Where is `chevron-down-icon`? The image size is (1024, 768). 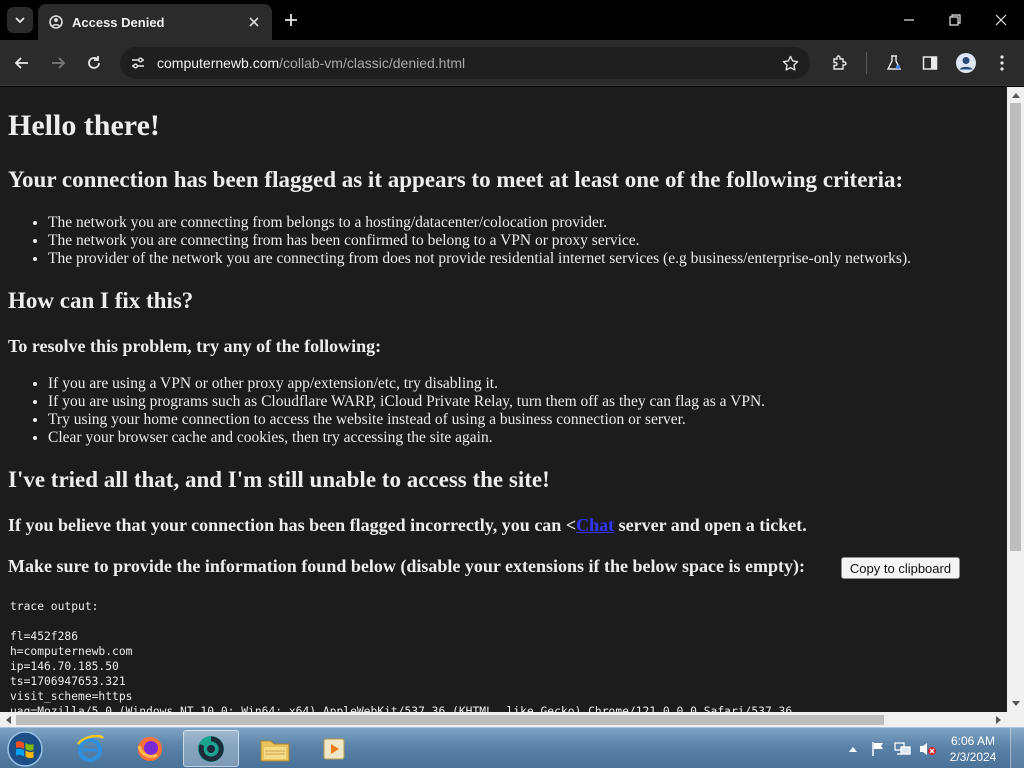 chevron-down-icon is located at coordinates (20, 20).